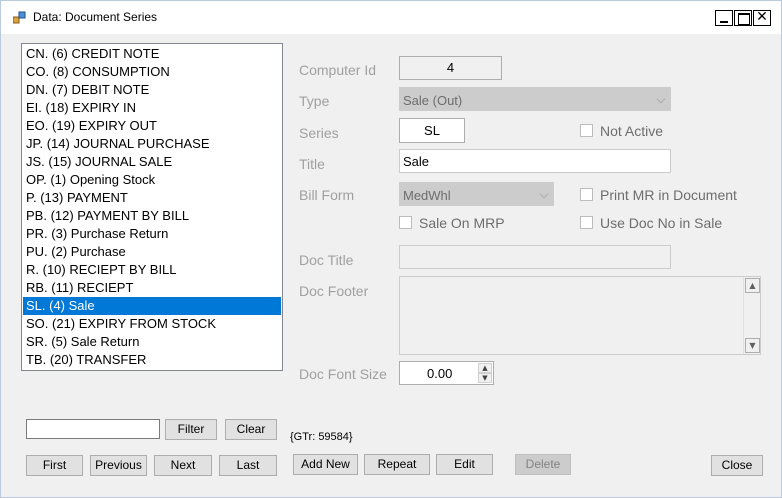 The width and height of the screenshot is (782, 498). What do you see at coordinates (485, 378) in the screenshot?
I see `spin-down-icon: ▼` at bounding box center [485, 378].